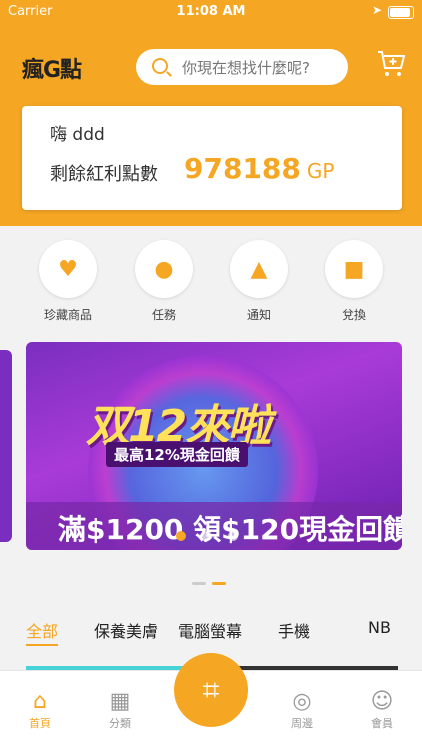  Describe the element at coordinates (40, 701) in the screenshot. I see `home-icon: ⌂` at that location.